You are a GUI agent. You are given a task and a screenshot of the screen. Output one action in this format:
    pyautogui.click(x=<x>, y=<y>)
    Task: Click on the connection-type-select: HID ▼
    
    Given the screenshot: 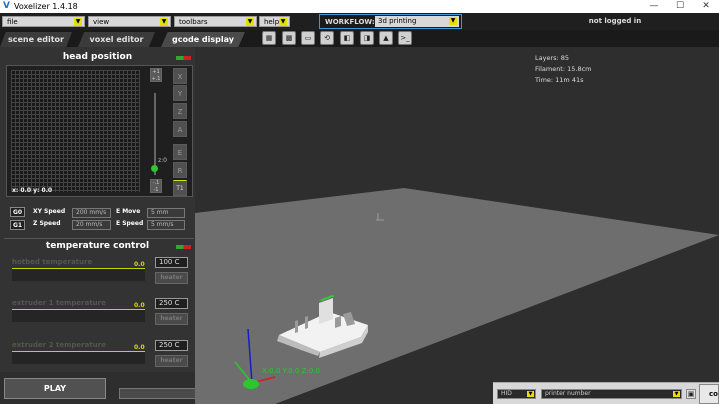 What is the action you would take?
    pyautogui.click(x=516, y=394)
    